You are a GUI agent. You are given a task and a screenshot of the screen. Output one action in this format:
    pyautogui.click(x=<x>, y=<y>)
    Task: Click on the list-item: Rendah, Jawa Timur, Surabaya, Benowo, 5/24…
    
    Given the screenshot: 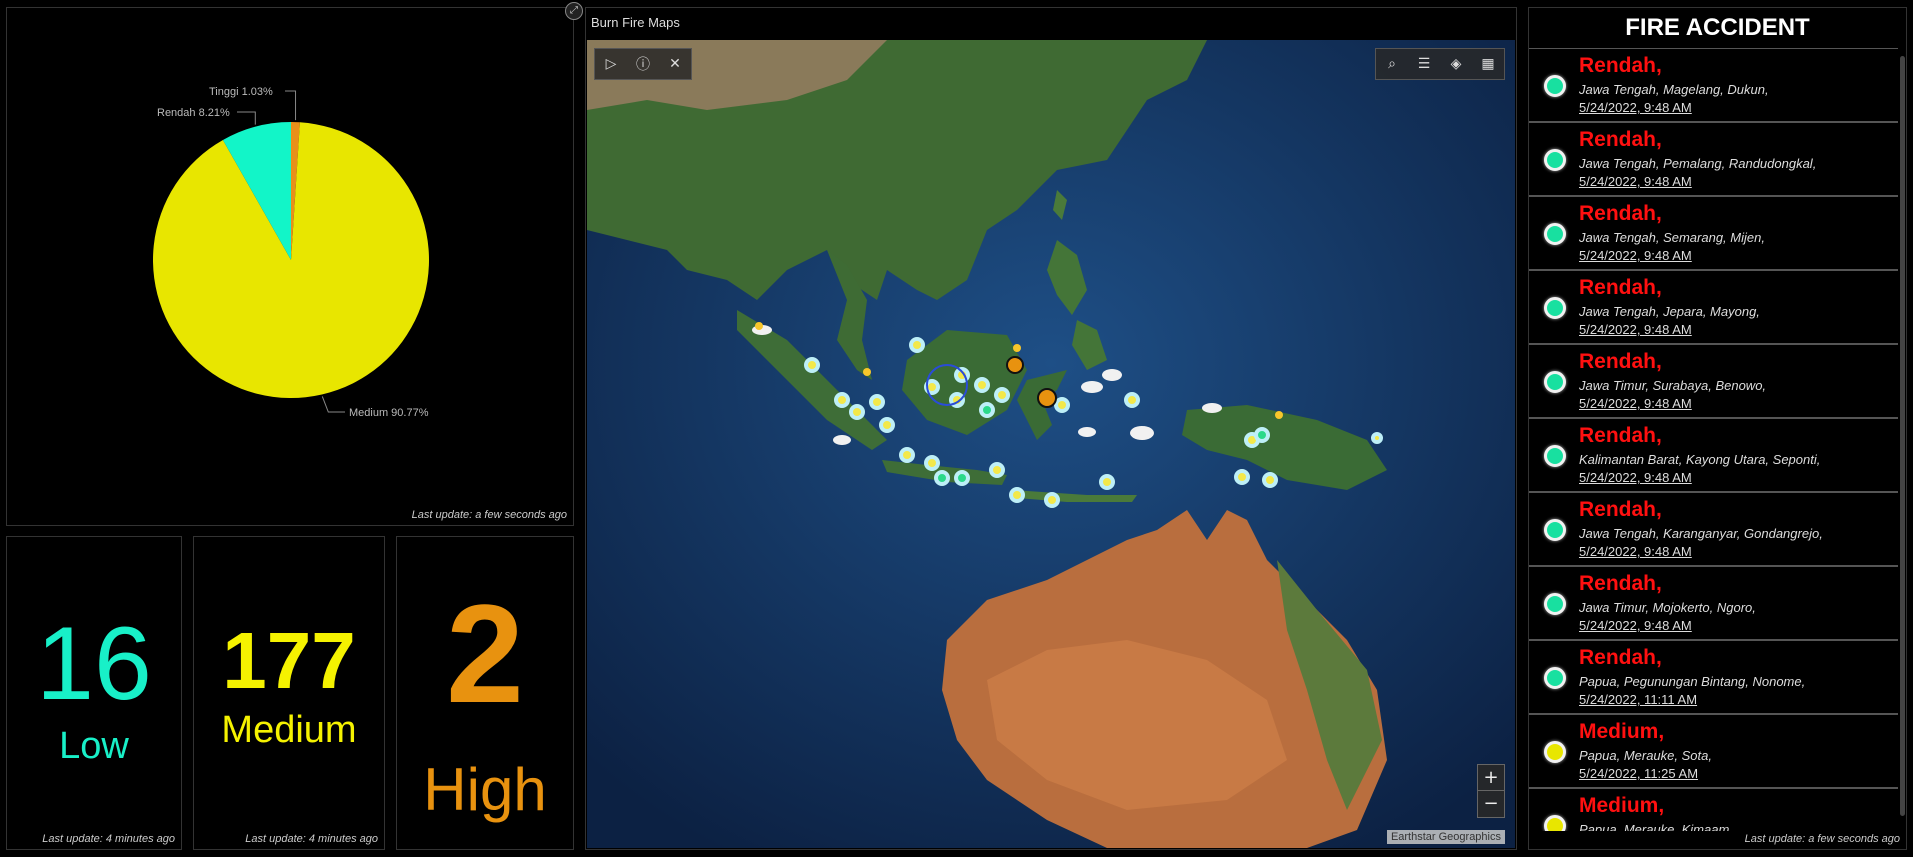 What is the action you would take?
    pyautogui.click(x=1713, y=381)
    